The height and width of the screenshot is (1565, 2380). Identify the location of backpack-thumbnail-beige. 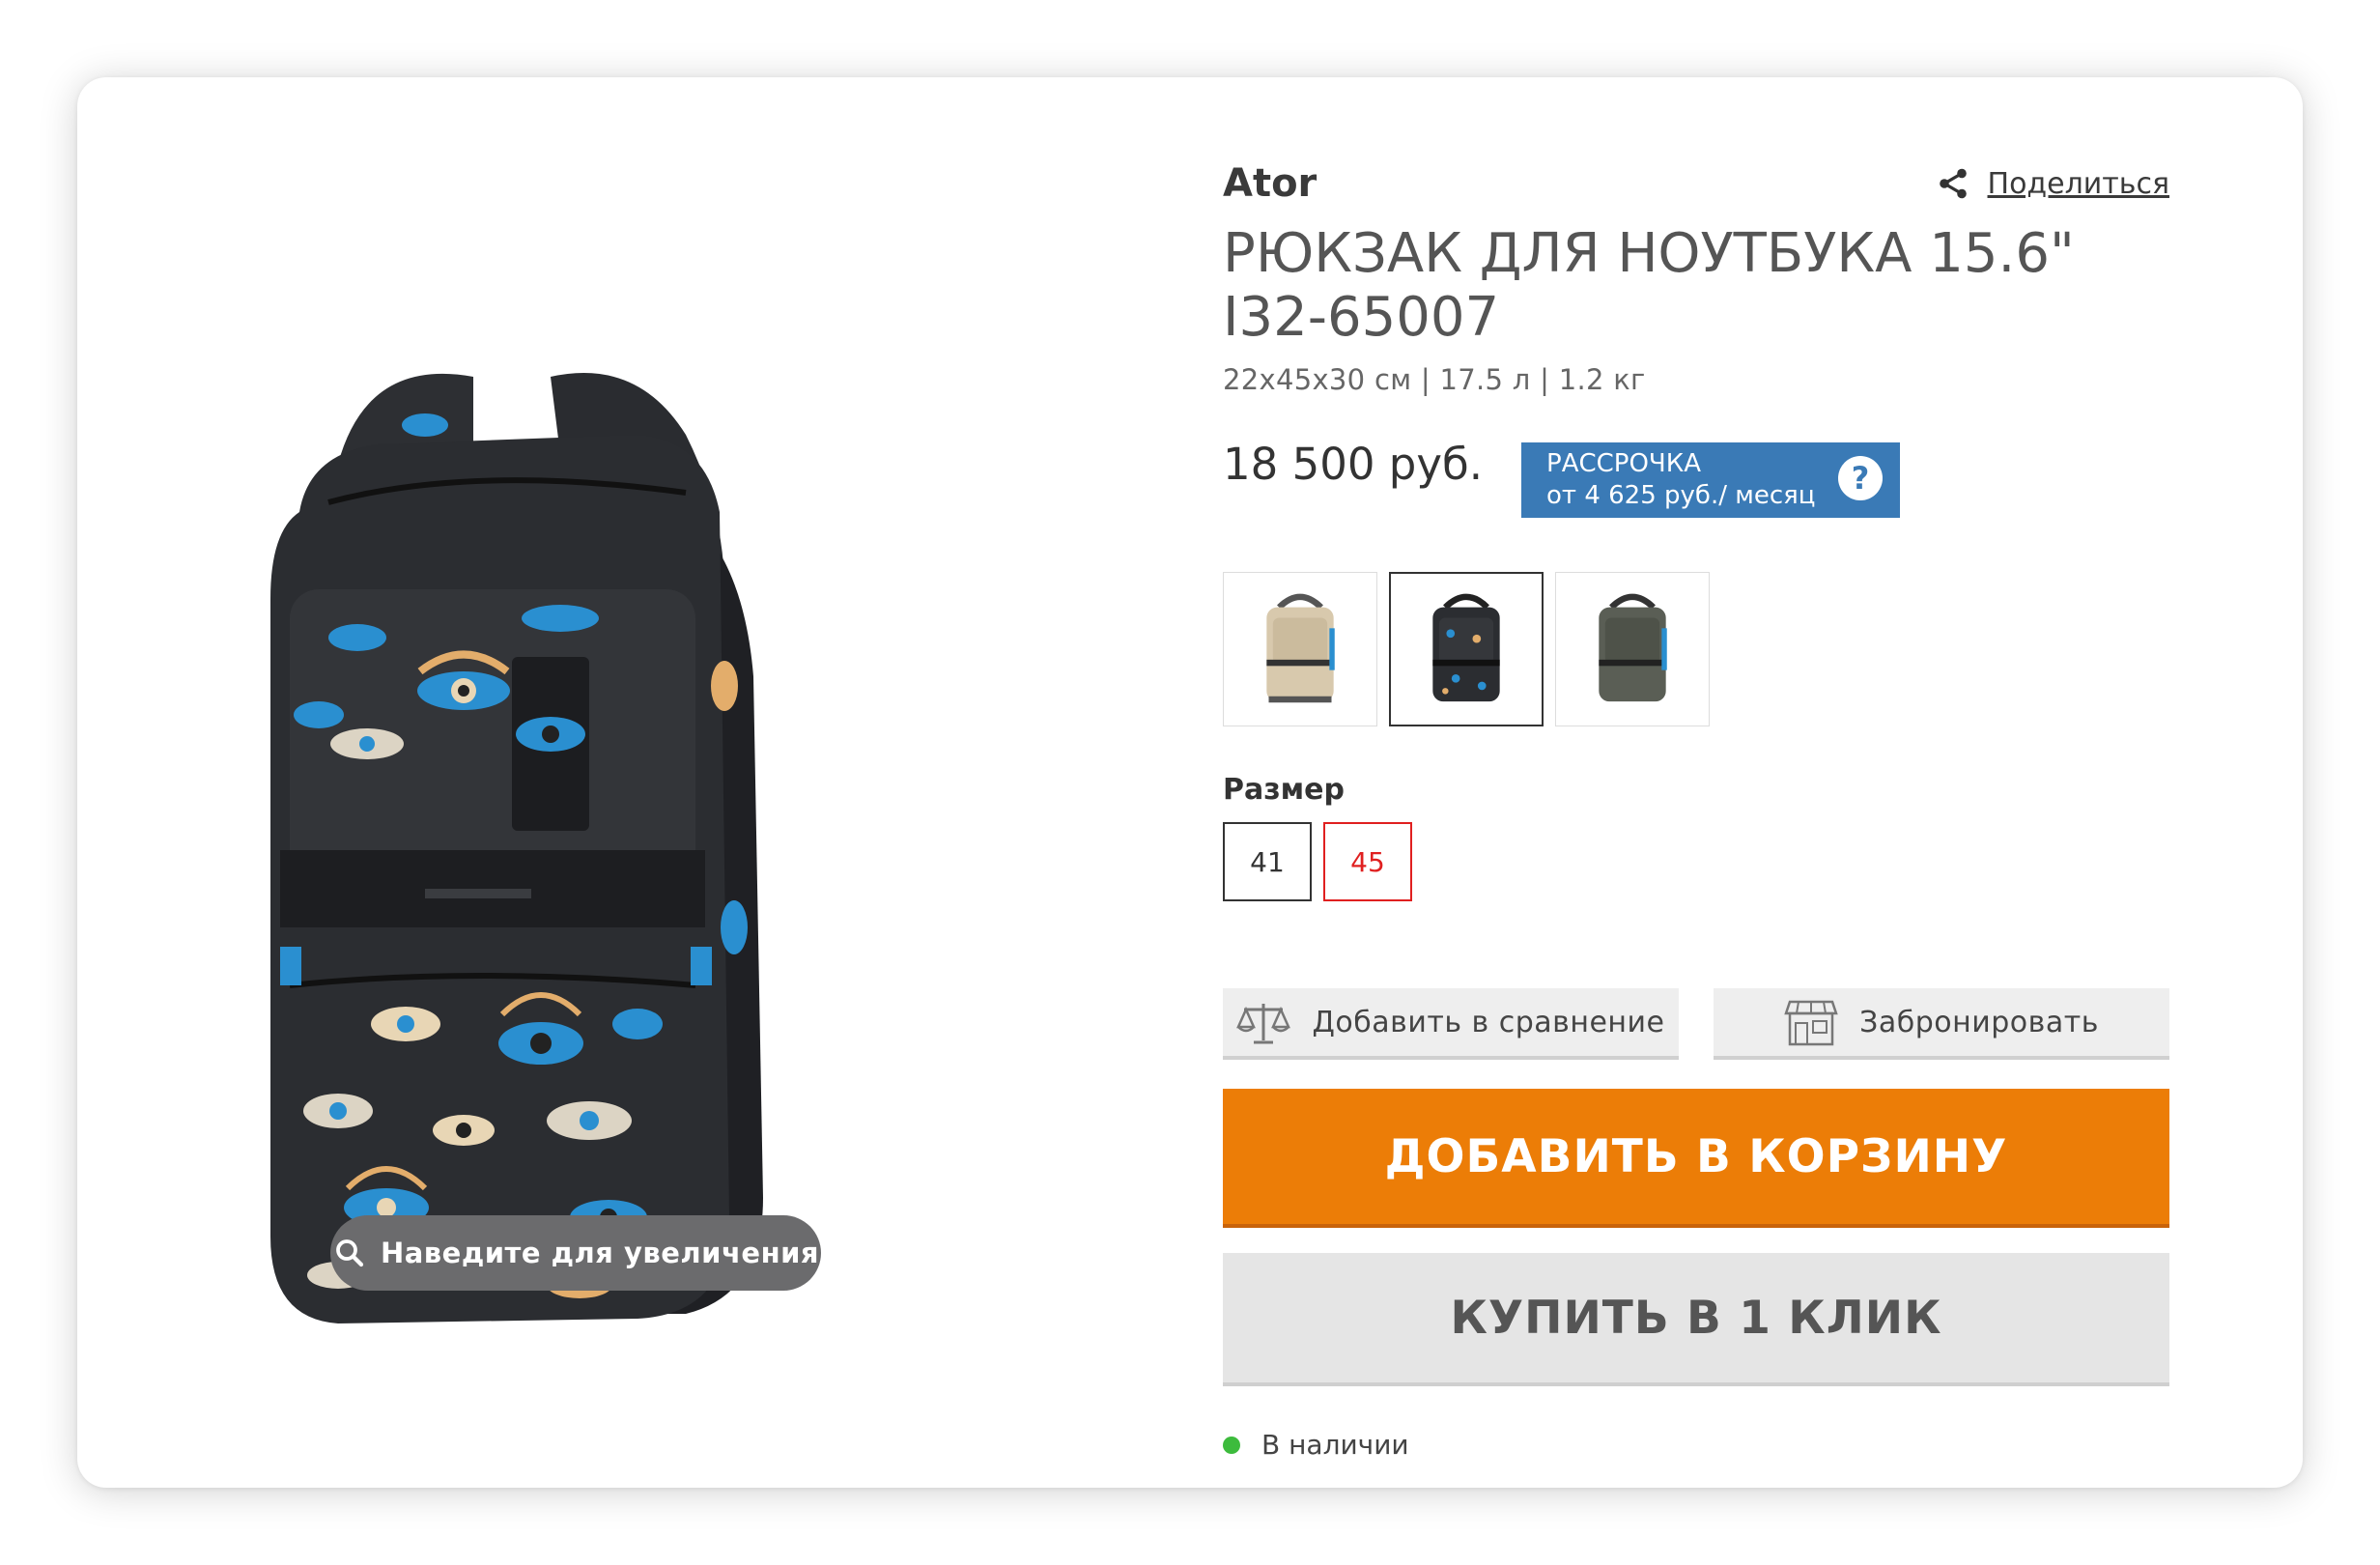
(1301, 648).